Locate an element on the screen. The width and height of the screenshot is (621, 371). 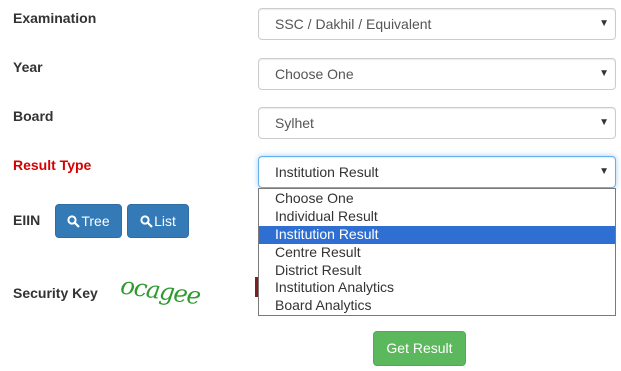
option-institution-analytics: Institution Analytics is located at coordinates (437, 288).